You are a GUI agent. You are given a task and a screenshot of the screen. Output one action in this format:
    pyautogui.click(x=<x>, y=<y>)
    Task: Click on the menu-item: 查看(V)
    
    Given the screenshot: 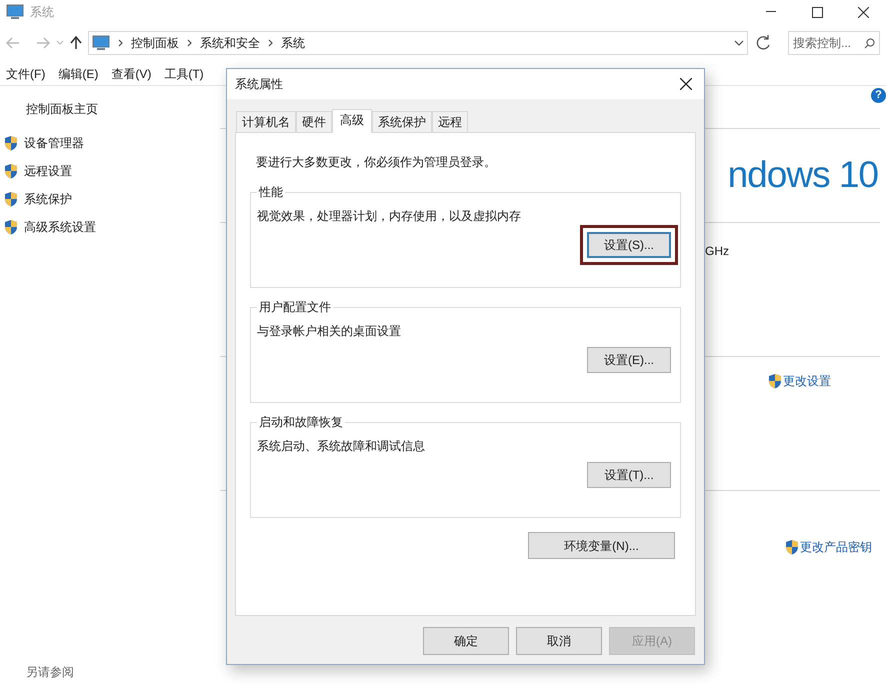 What is the action you would take?
    pyautogui.click(x=131, y=73)
    